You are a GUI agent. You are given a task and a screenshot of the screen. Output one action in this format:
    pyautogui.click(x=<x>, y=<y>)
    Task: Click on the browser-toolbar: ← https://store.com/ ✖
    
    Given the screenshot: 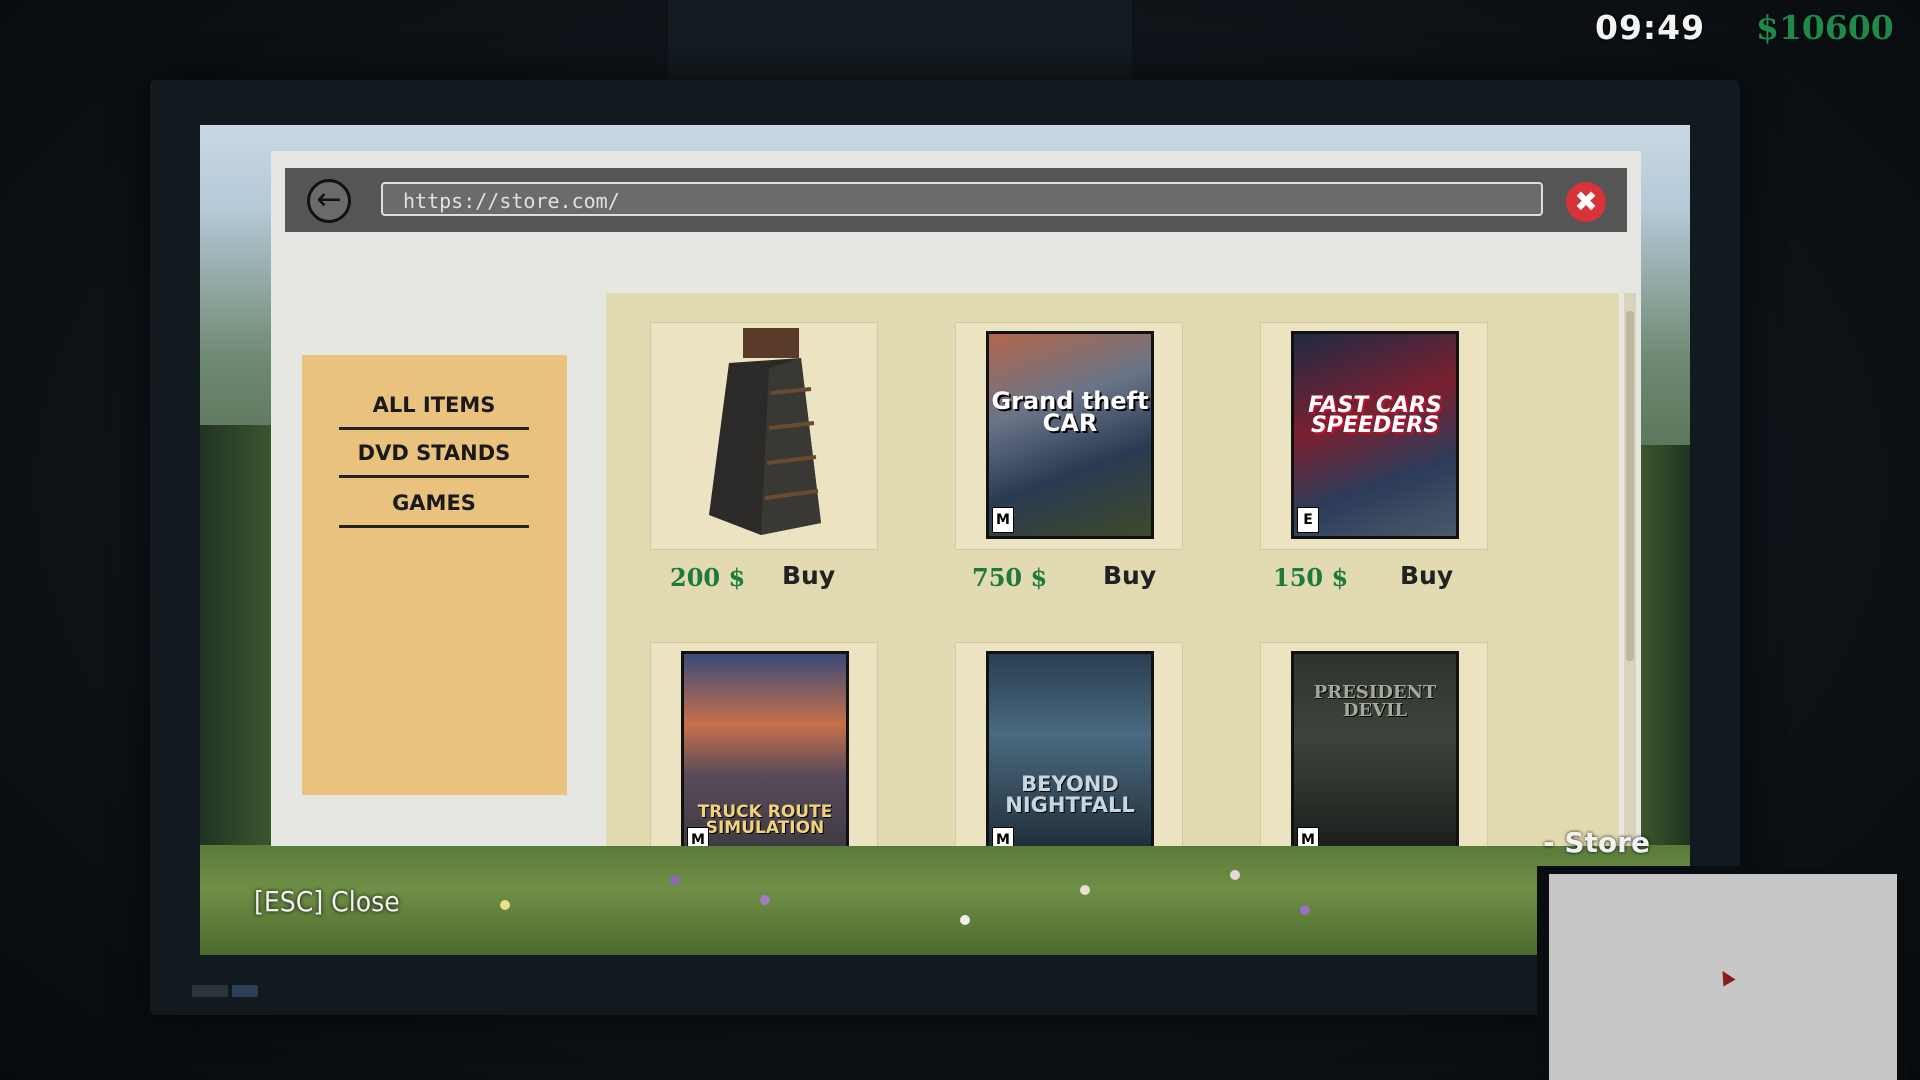 What is the action you would take?
    pyautogui.click(x=956, y=200)
    